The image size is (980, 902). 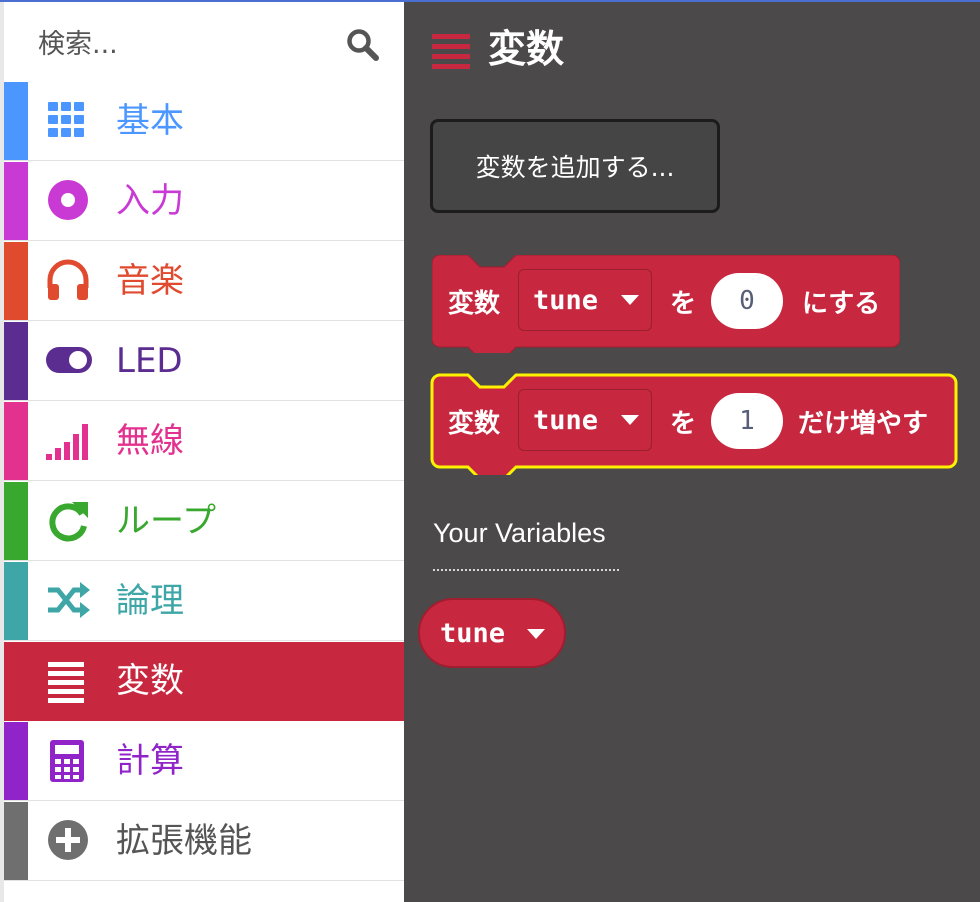 What do you see at coordinates (150, 441) in the screenshot?
I see `category-label: 無線` at bounding box center [150, 441].